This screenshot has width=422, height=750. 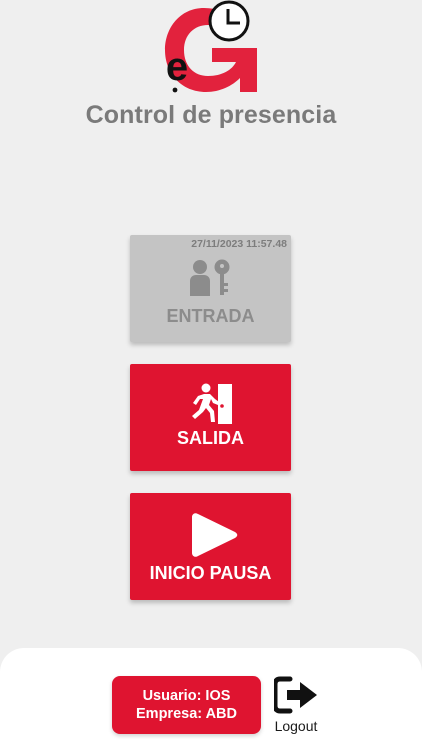 What do you see at coordinates (212, 403) in the screenshot?
I see `exit-running-person-icon` at bounding box center [212, 403].